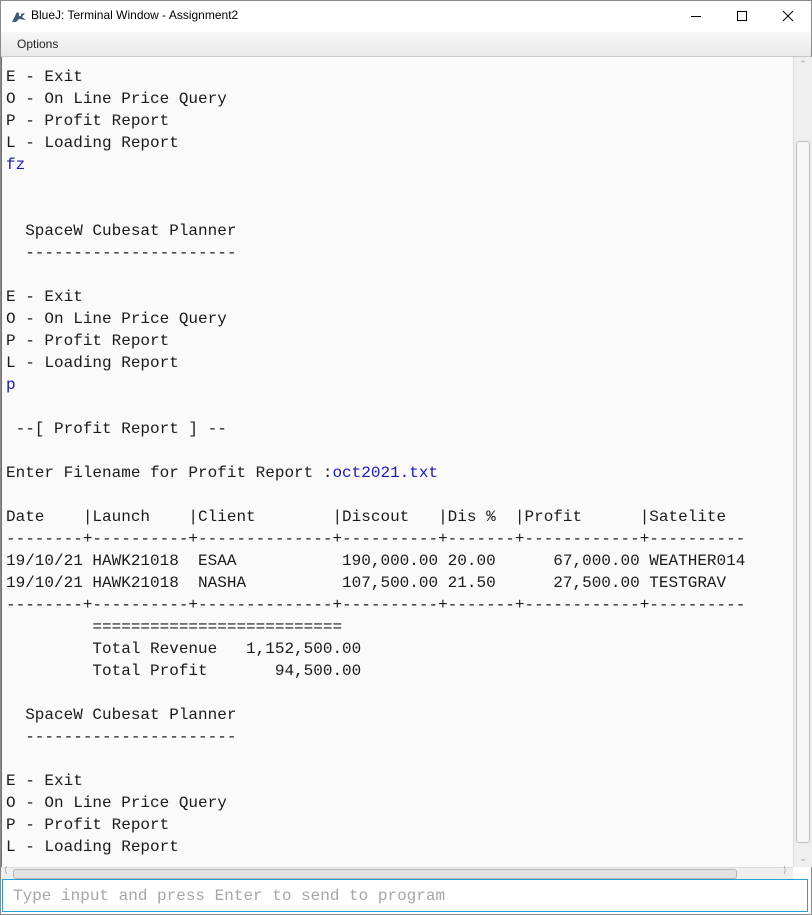 The width and height of the screenshot is (812, 915). What do you see at coordinates (406, 44) in the screenshot?
I see `menu-bar: Options` at bounding box center [406, 44].